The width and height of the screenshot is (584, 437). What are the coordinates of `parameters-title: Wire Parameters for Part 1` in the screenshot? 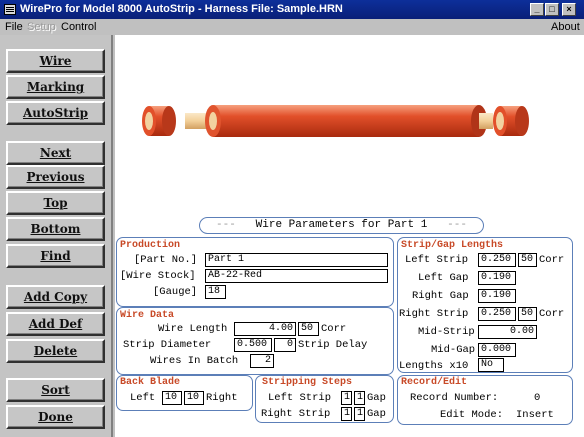 It's located at (341, 225).